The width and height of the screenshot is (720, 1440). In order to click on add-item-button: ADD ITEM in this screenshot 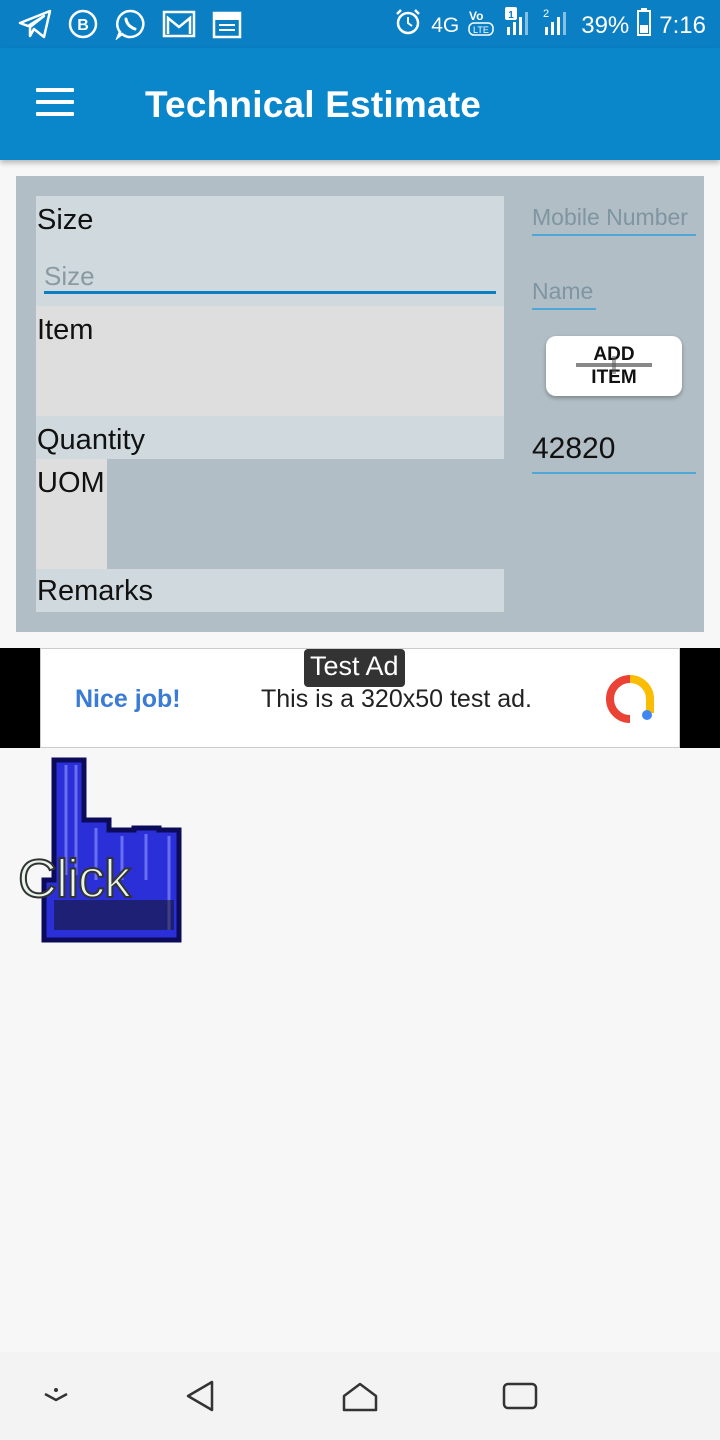, I will do `click(614, 366)`.